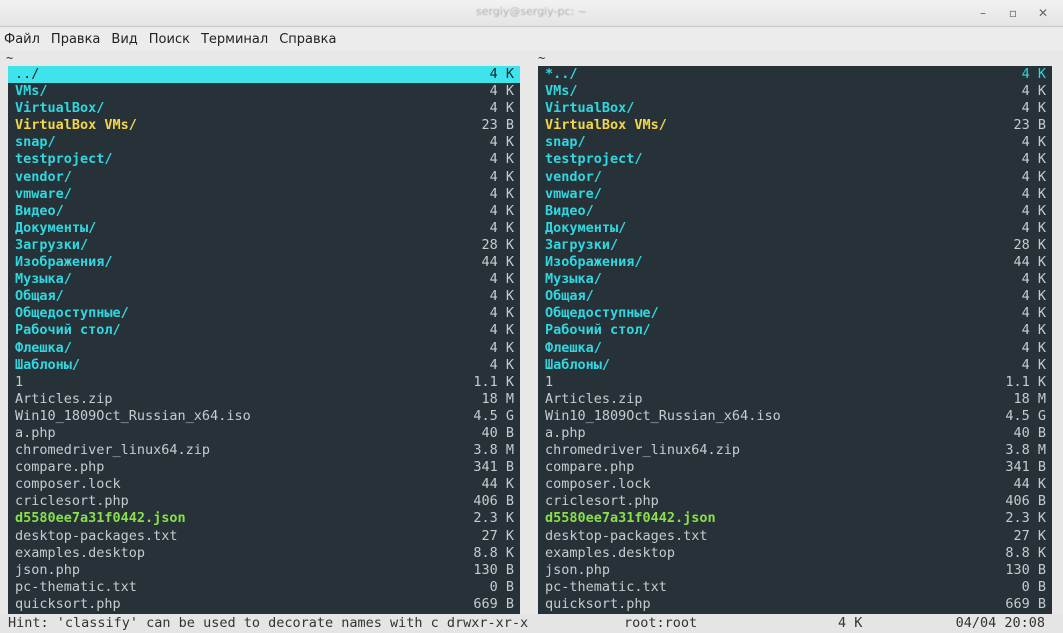 This screenshot has width=1063, height=633. I want to click on file-row: ../ 4 K, so click(264, 75).